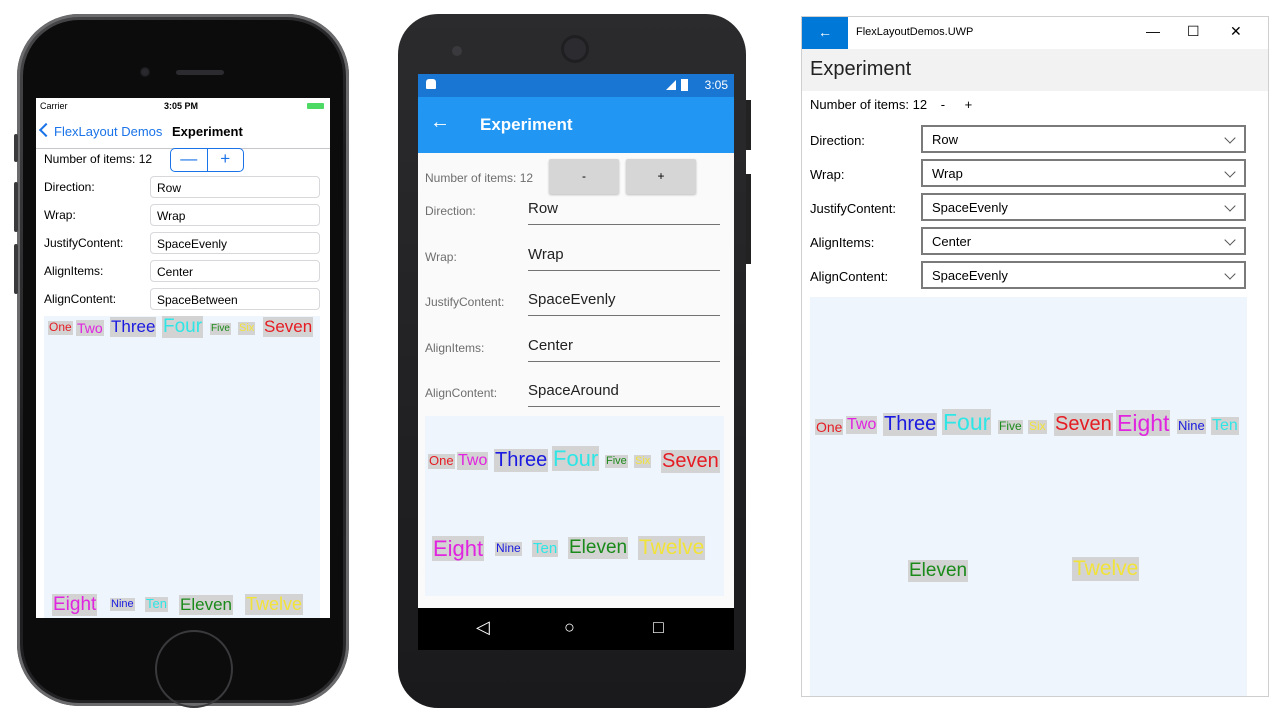 Image resolution: width=1280 pixels, height=716 pixels. Describe the element at coordinates (1193, 31) in the screenshot. I see `maximize-button: ☐` at that location.